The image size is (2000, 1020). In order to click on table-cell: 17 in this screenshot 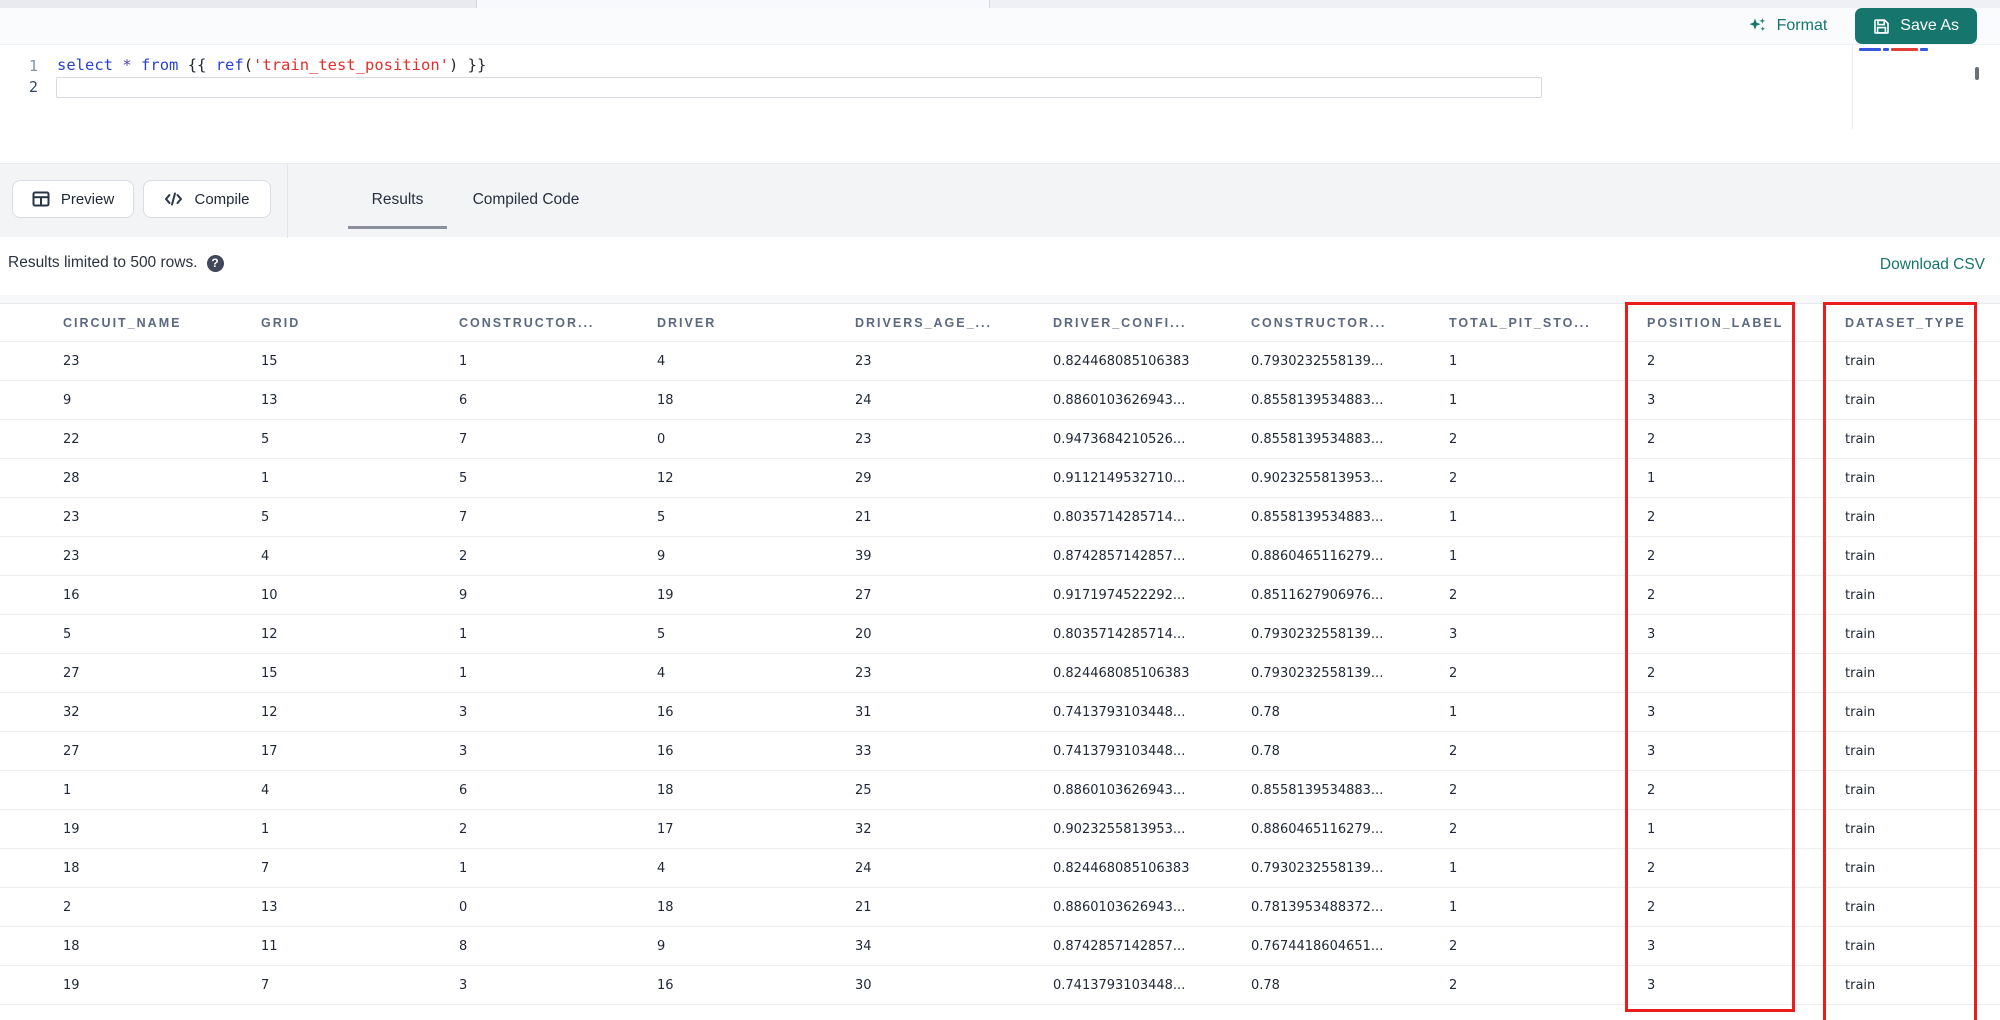, I will do `click(269, 751)`.